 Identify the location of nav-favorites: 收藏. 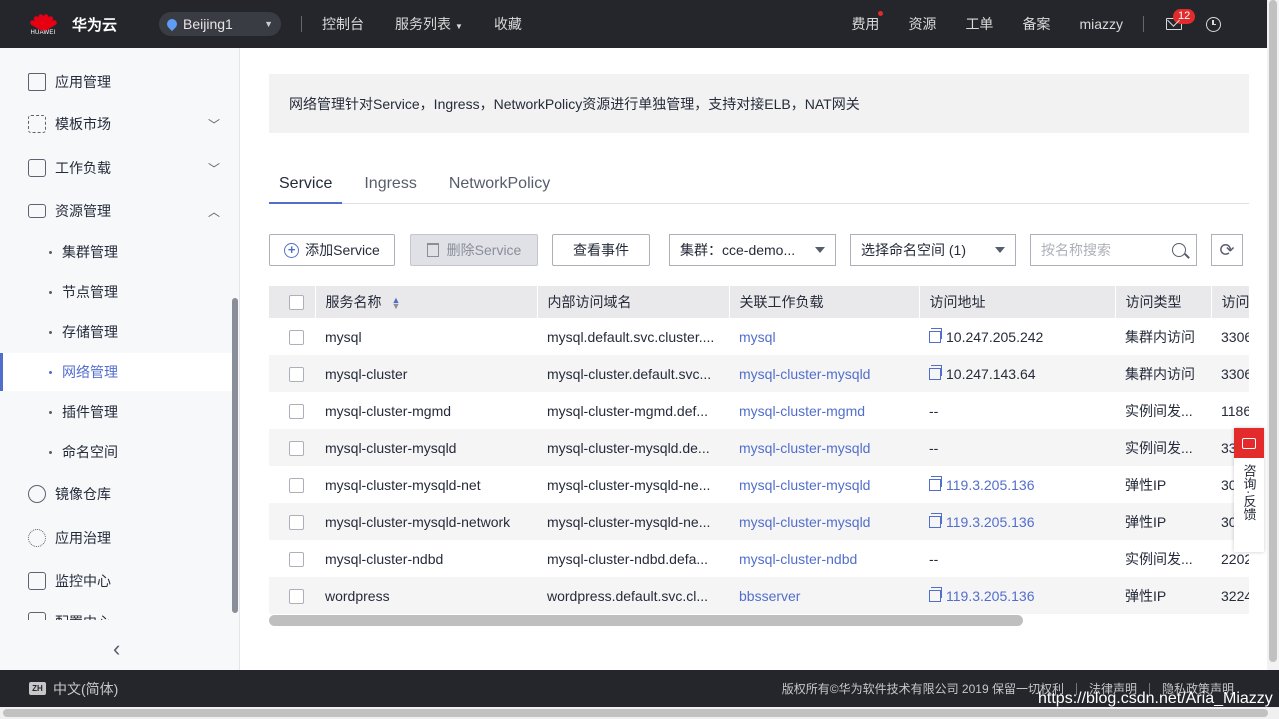
(508, 24).